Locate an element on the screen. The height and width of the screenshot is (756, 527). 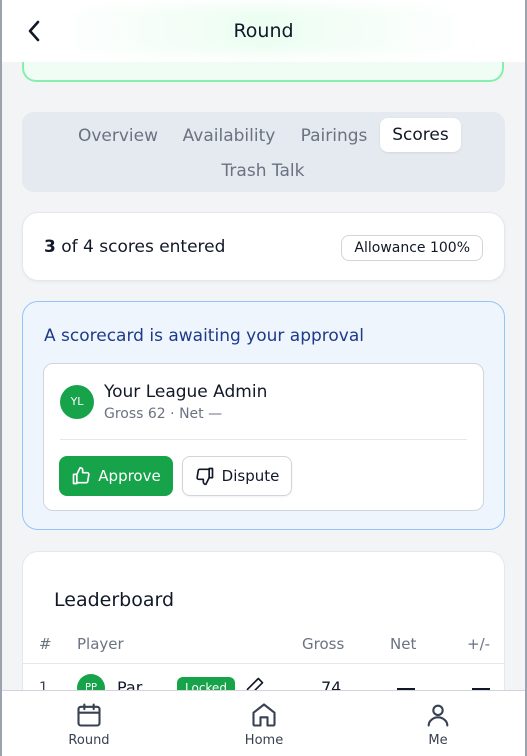
player-score-detail: Gross 62 · Net — is located at coordinates (163, 414).